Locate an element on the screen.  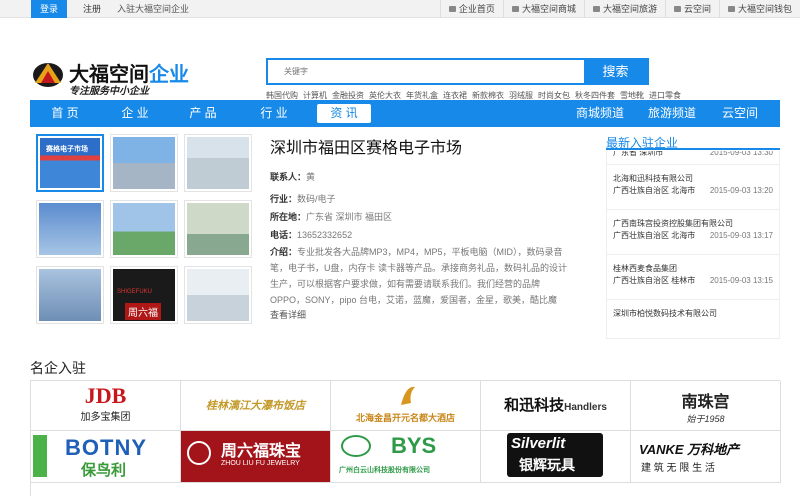
top-link-wallet: 大福空间钱包 is located at coordinates (759, 9).